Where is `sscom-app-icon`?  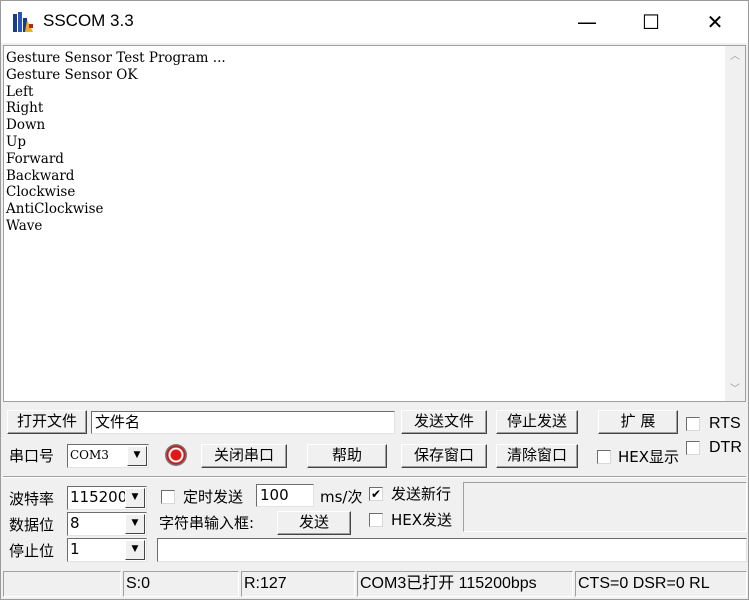 sscom-app-icon is located at coordinates (23, 22).